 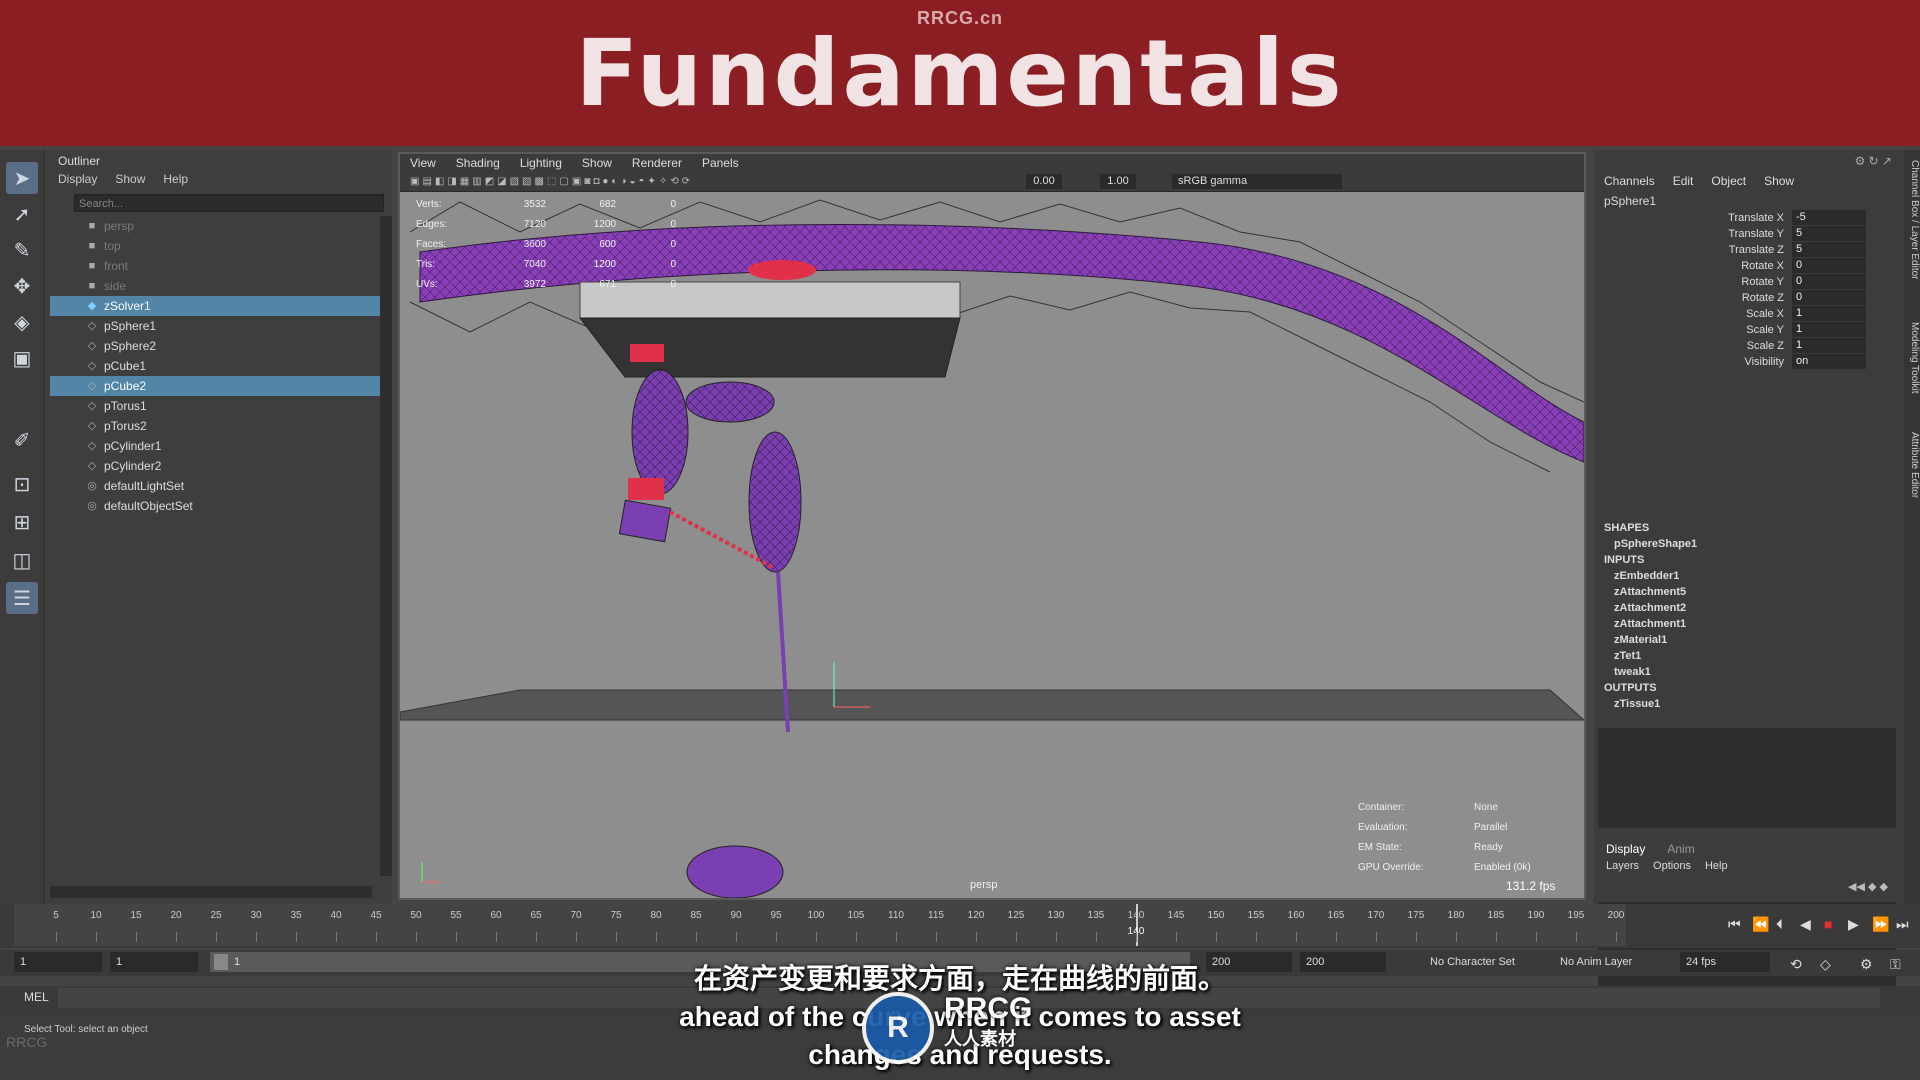 I want to click on node-item: zTissue1, so click(x=1747, y=704).